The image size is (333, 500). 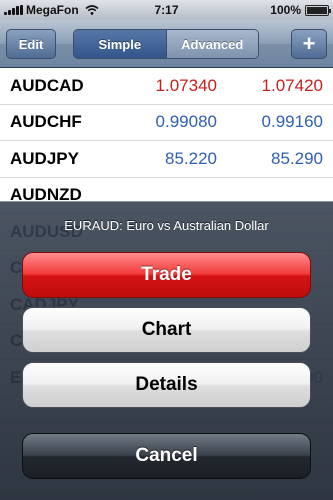 I want to click on quote-row: AUDCHF 0.99080 0.99160, so click(x=166, y=123).